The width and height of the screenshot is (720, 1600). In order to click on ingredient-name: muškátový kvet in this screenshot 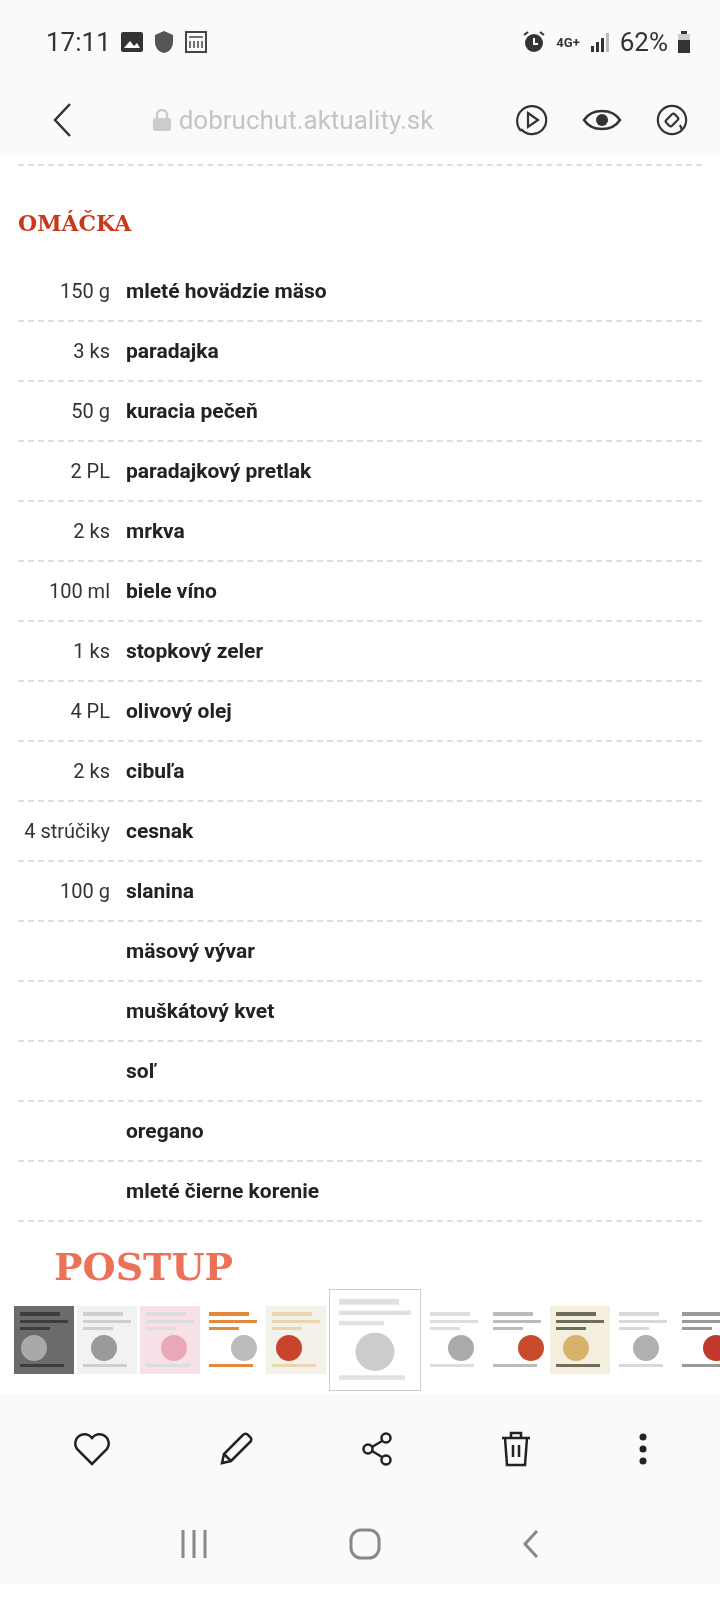, I will do `click(200, 1011)`.